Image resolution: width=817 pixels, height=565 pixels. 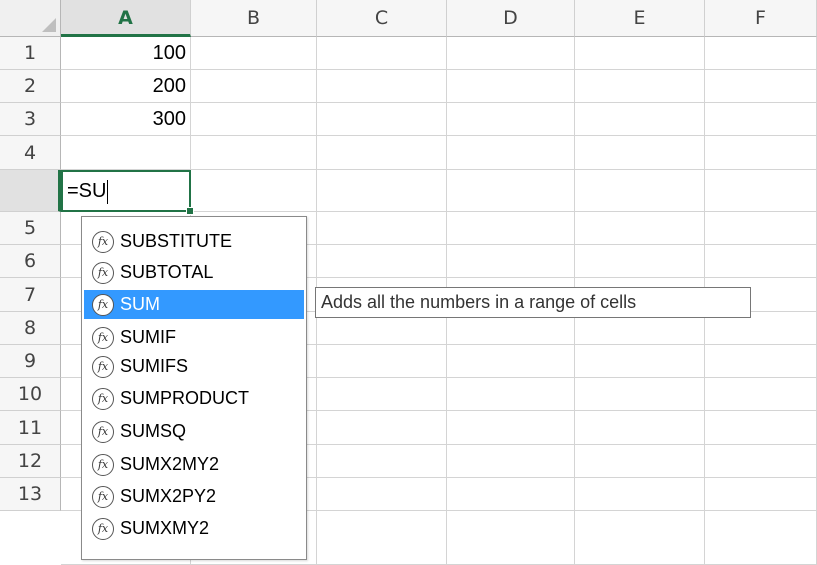 What do you see at coordinates (30, 328) in the screenshot?
I see `row-header-8: 8` at bounding box center [30, 328].